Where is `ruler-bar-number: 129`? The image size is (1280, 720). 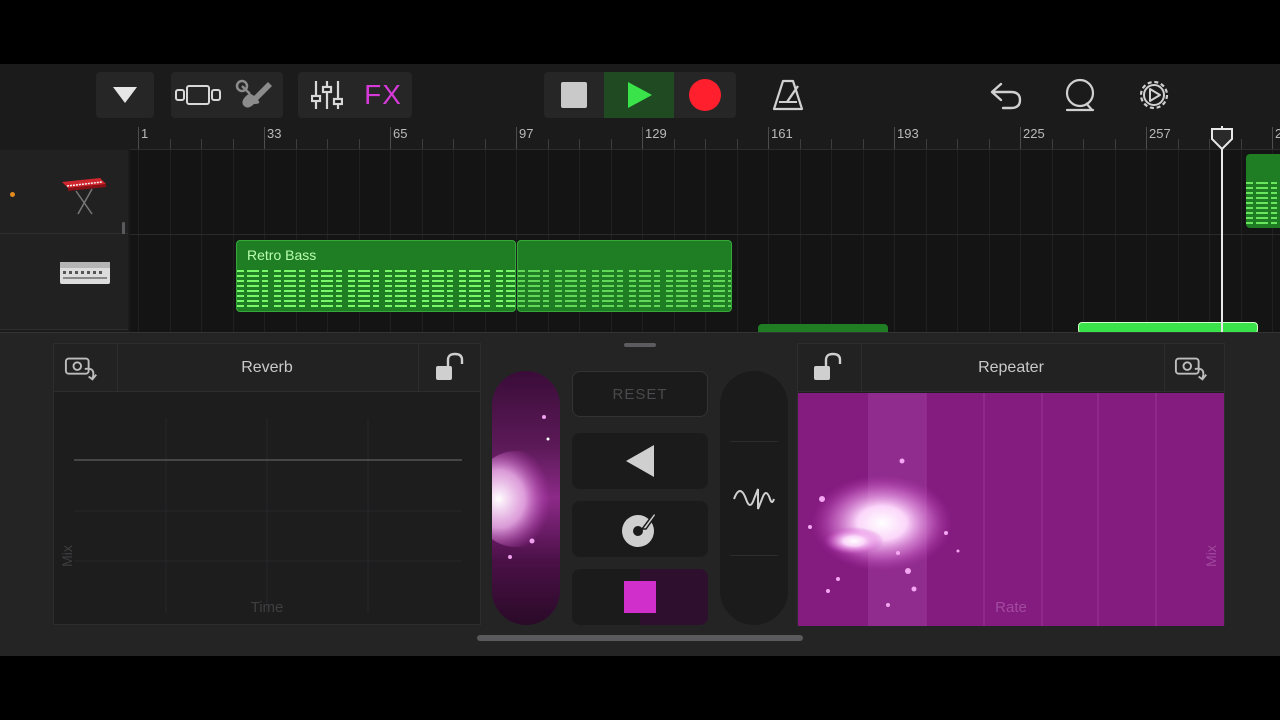 ruler-bar-number: 129 is located at coordinates (656, 133).